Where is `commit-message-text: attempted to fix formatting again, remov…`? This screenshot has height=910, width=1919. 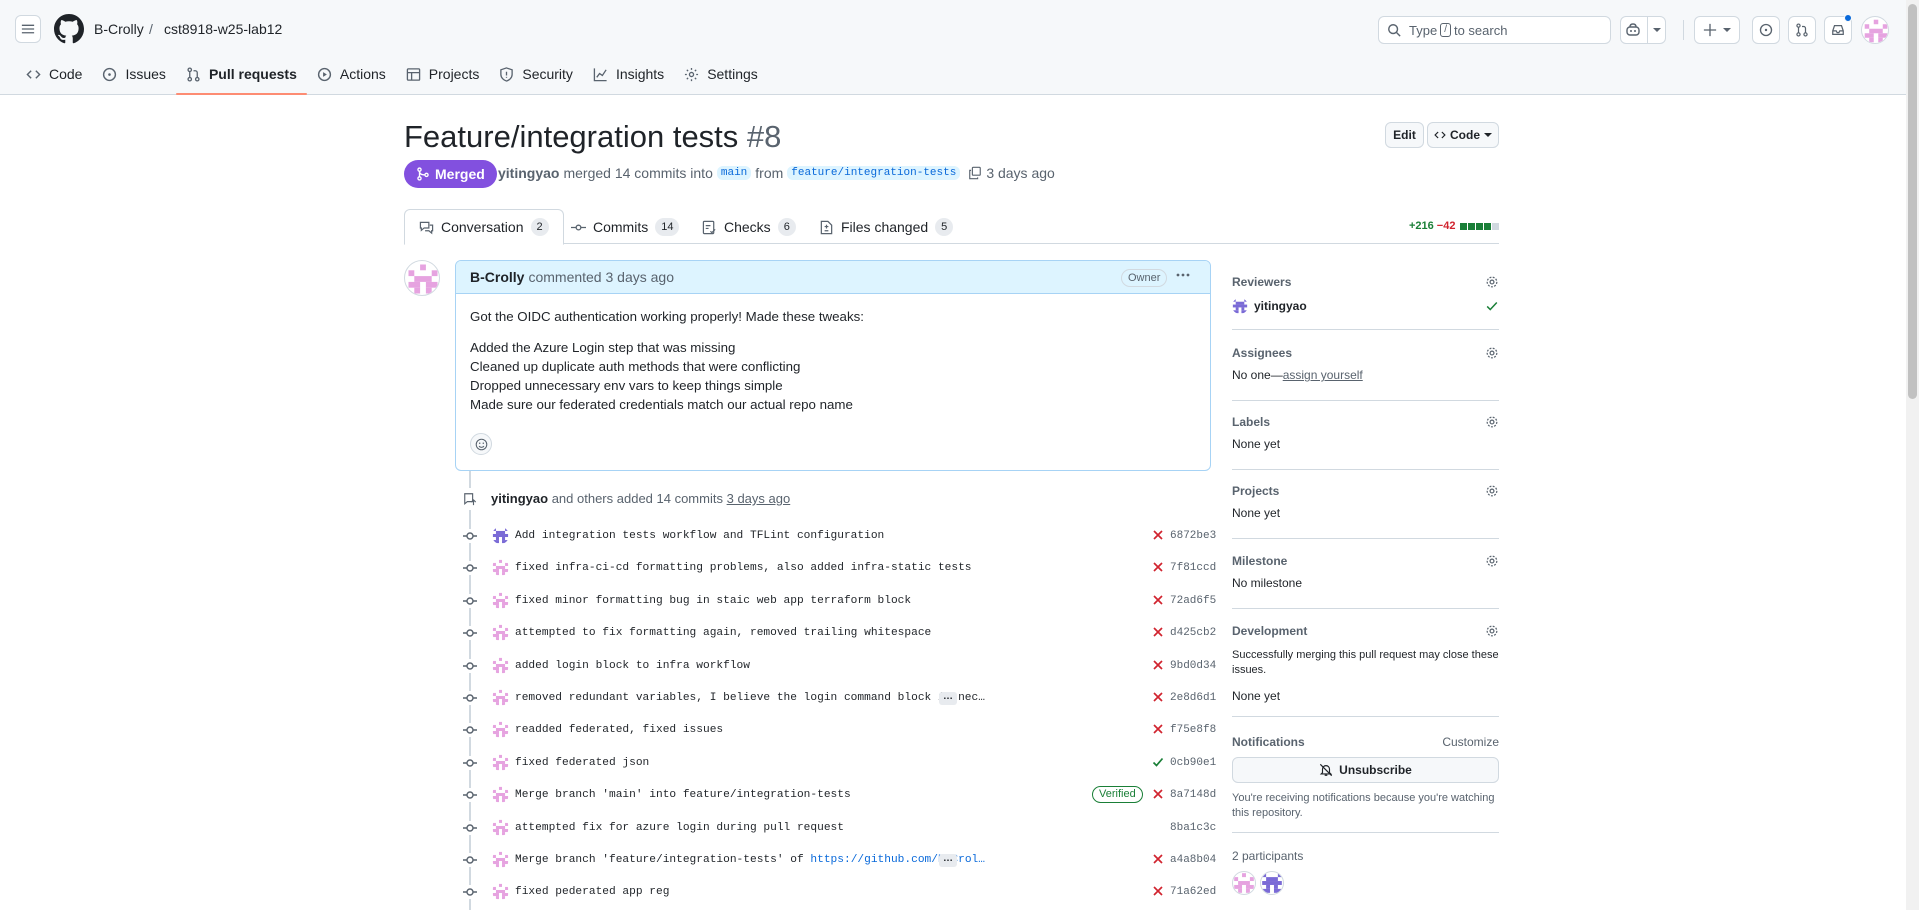 commit-message-text: attempted to fix formatting again, remov… is located at coordinates (723, 633).